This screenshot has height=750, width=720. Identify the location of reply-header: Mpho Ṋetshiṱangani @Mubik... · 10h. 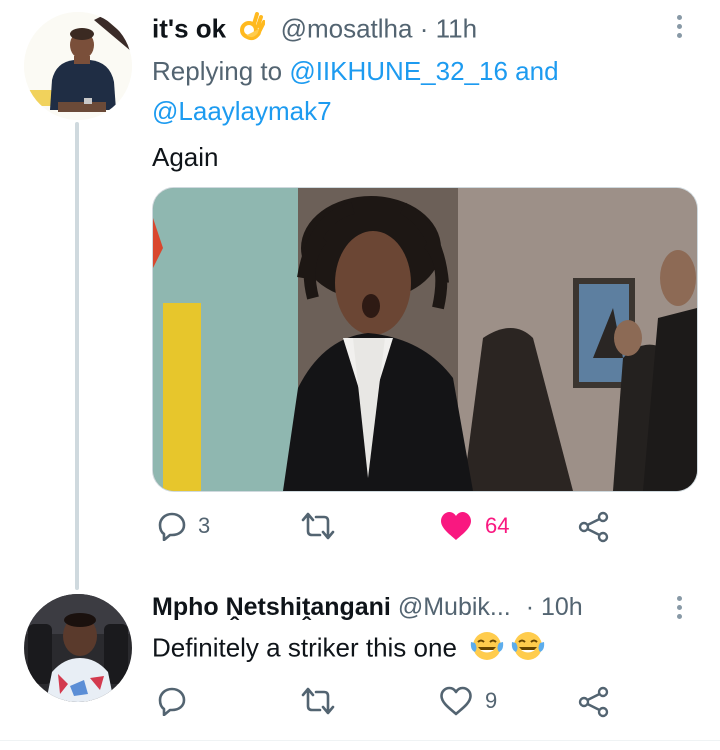
(367, 607).